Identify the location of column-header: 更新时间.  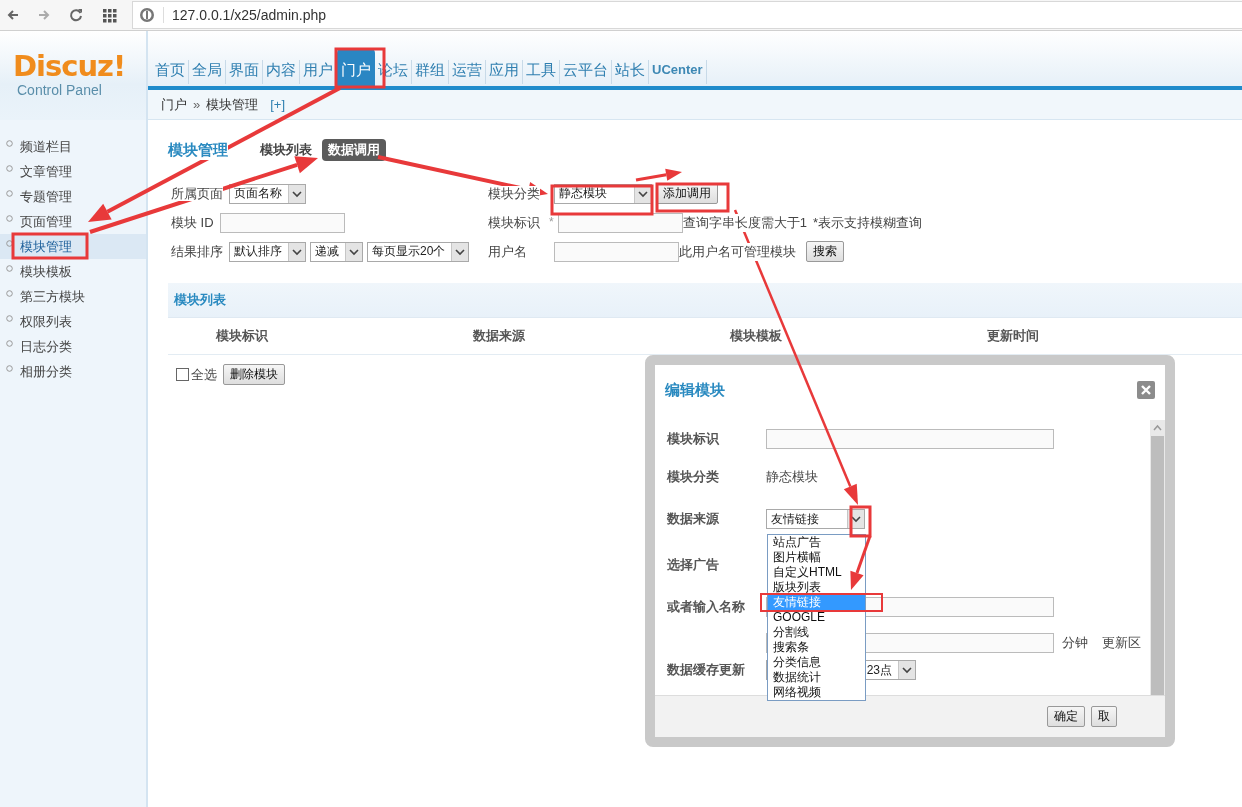
(1013, 336).